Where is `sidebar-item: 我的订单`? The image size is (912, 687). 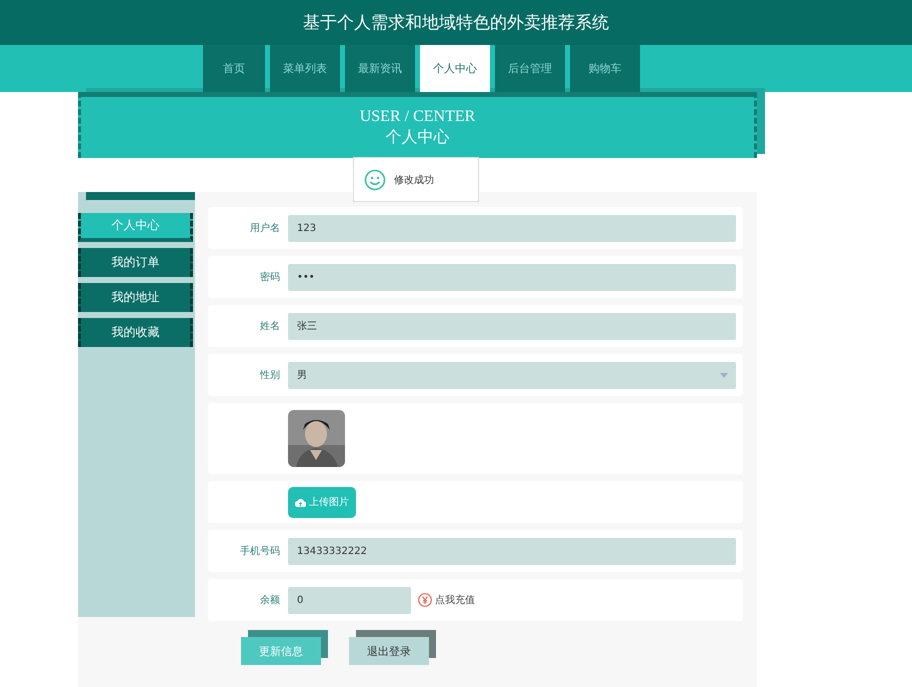
sidebar-item: 我的订单 is located at coordinates (135, 262).